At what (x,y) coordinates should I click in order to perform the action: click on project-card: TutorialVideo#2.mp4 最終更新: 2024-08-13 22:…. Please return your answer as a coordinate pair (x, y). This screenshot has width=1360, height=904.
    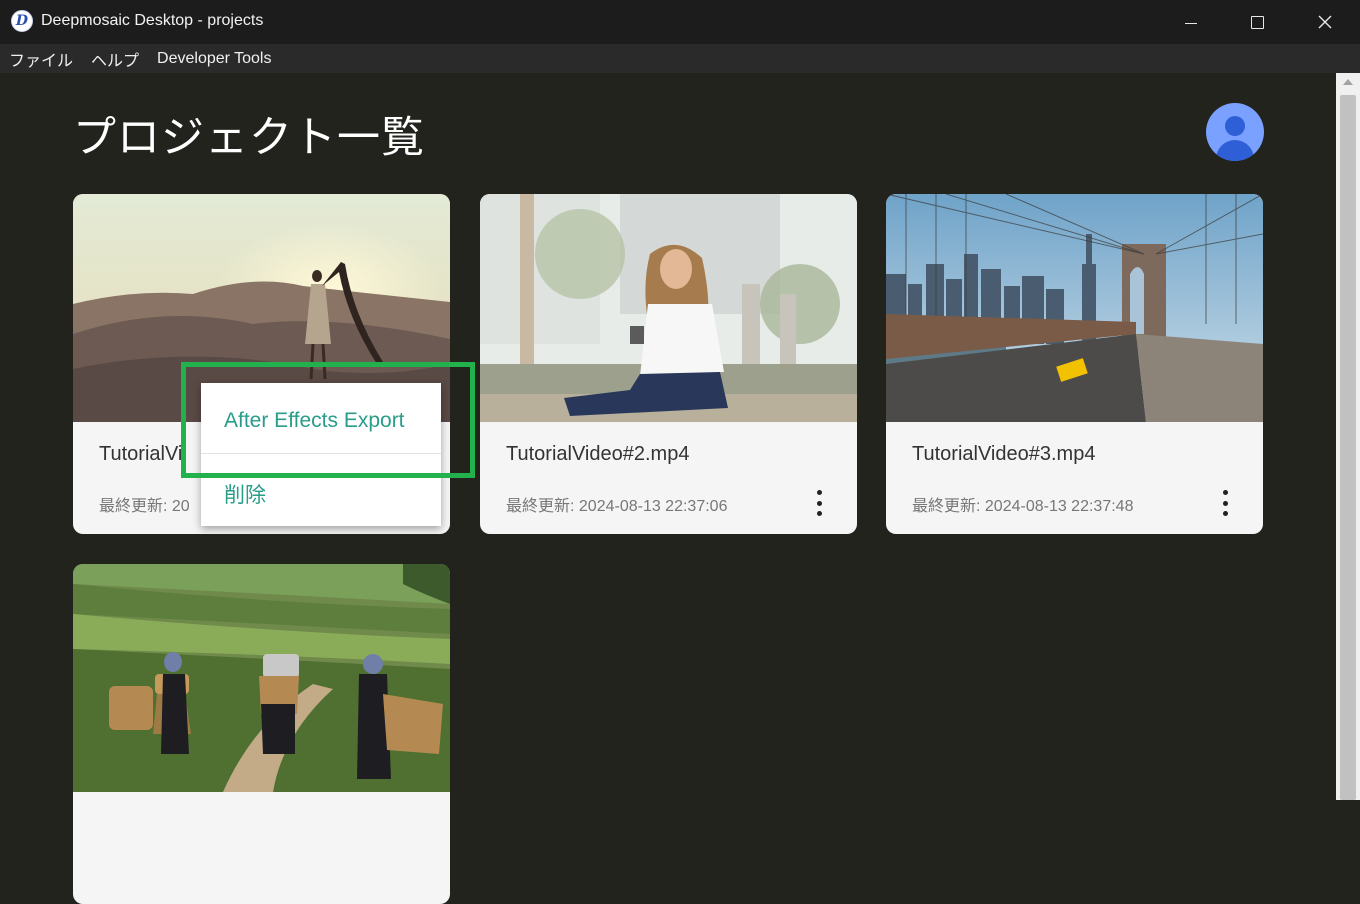
    Looking at the image, I should click on (668, 364).